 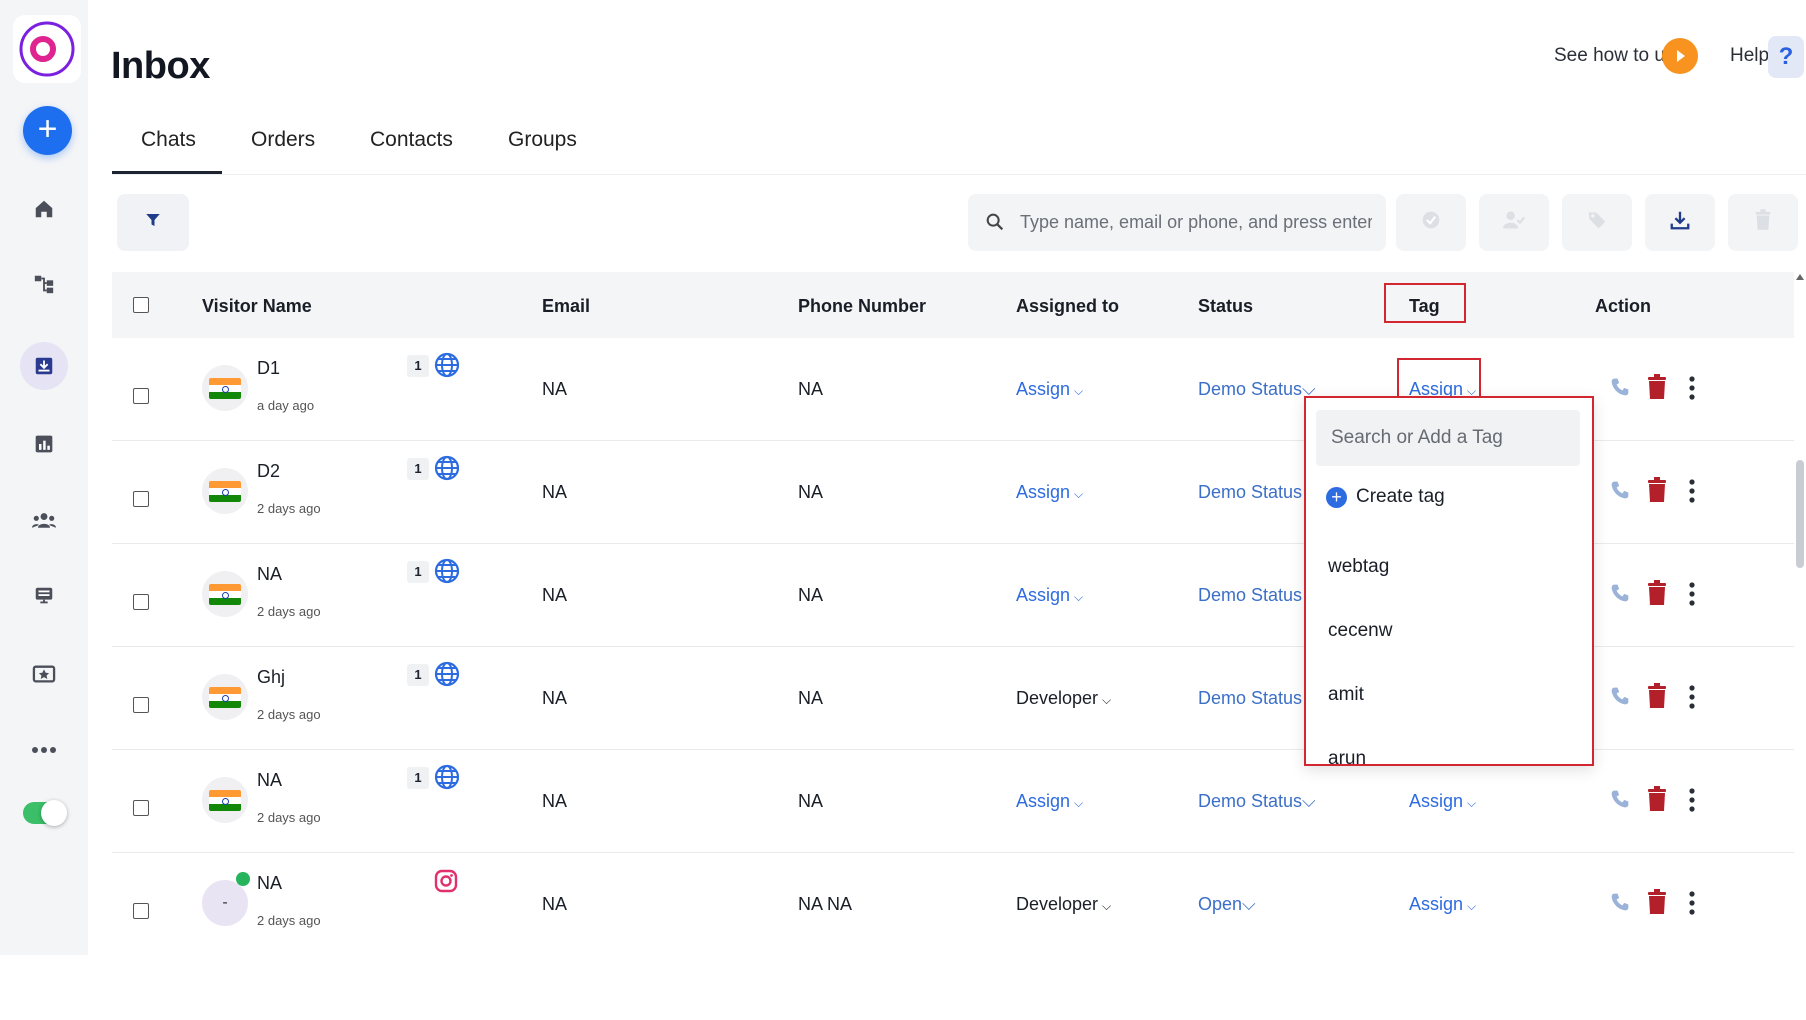 I want to click on tag-button, so click(x=1597, y=222).